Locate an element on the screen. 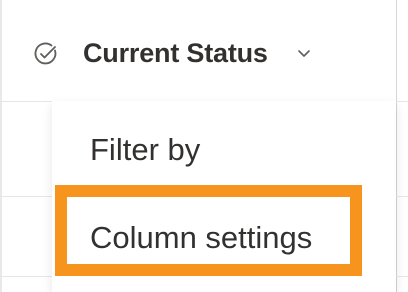 This screenshot has width=408, height=292. chevron-down-icon is located at coordinates (304, 54).